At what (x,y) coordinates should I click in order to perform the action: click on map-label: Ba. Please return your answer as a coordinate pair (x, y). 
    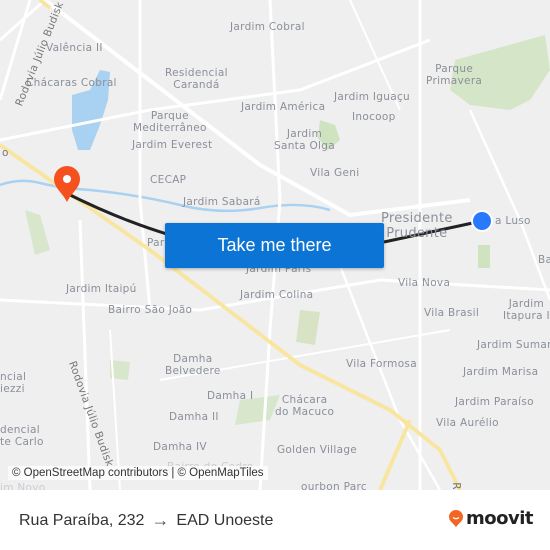
    Looking at the image, I should click on (544, 260).